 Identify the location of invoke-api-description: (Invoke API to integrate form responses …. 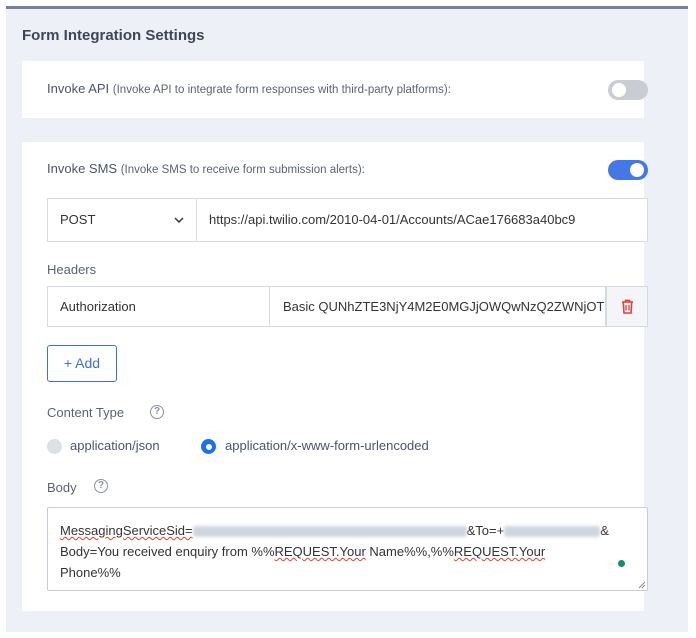
(281, 90).